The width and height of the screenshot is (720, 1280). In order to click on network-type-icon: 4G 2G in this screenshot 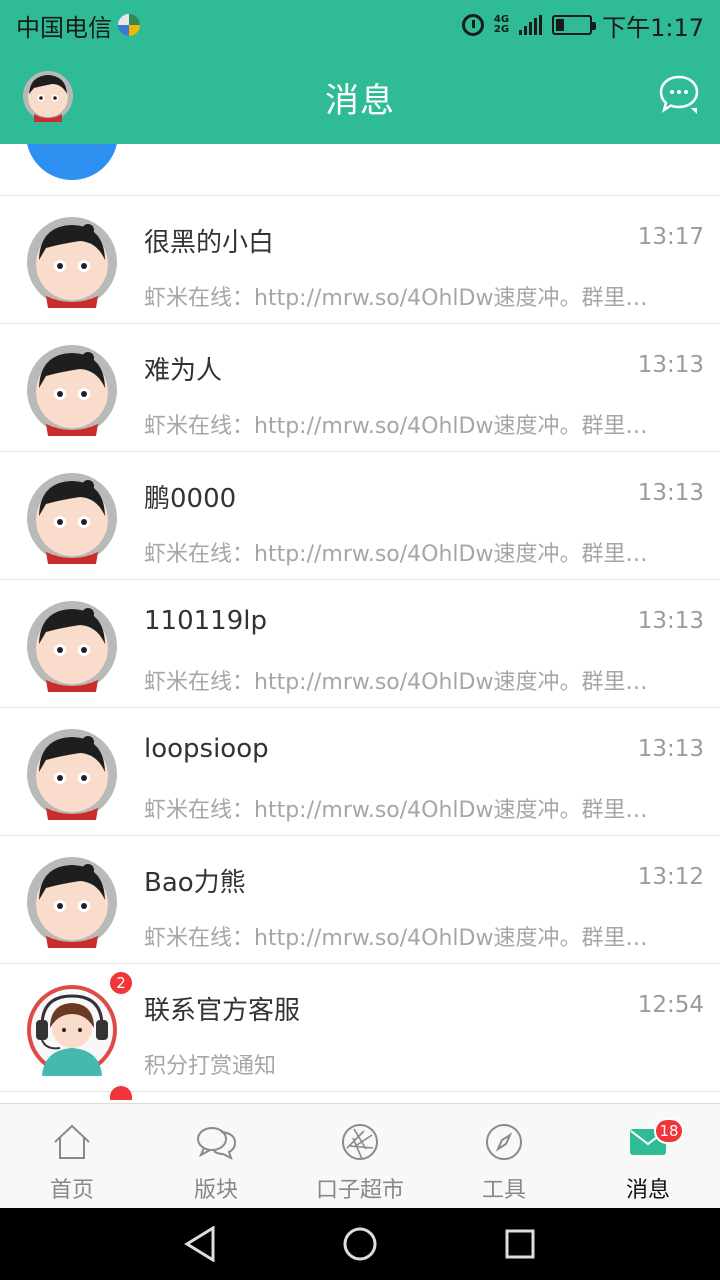, I will do `click(501, 25)`.